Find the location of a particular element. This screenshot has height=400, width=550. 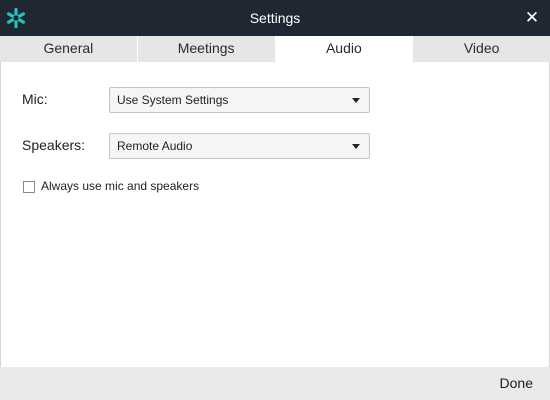

tab-meetings: Meetings is located at coordinates (207, 49).